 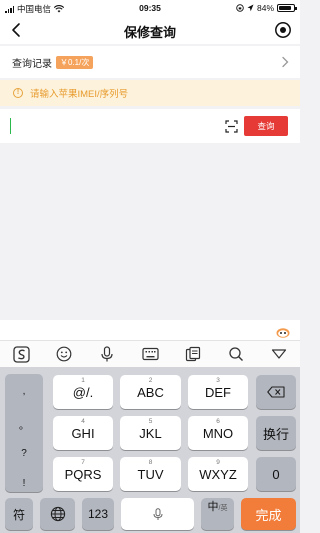 I want to click on key-9-label: WXYZ, so click(x=218, y=474).